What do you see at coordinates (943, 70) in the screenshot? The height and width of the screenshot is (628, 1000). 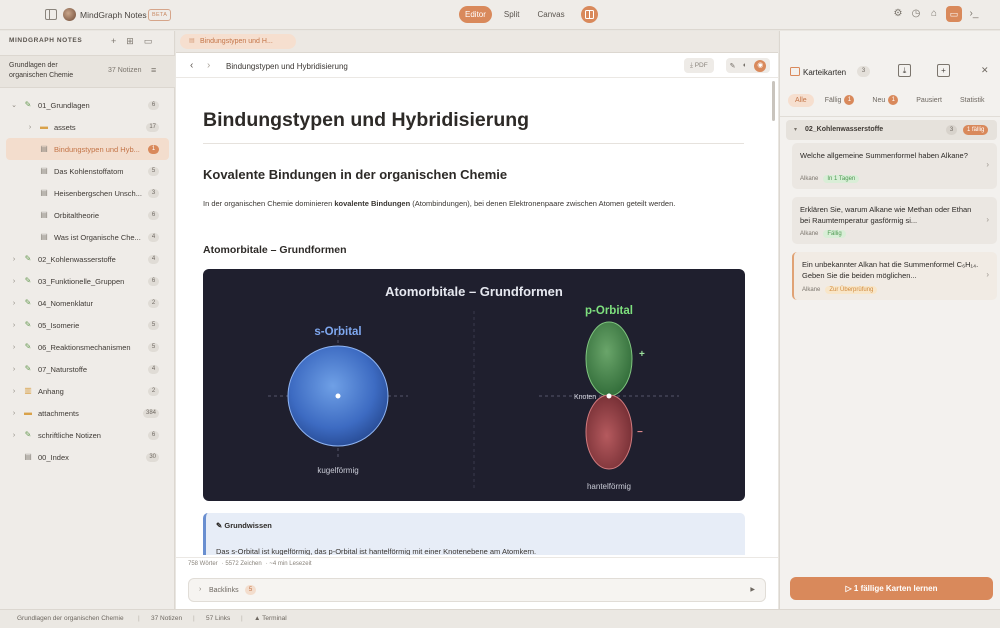 I see `add-card-icon: +` at bounding box center [943, 70].